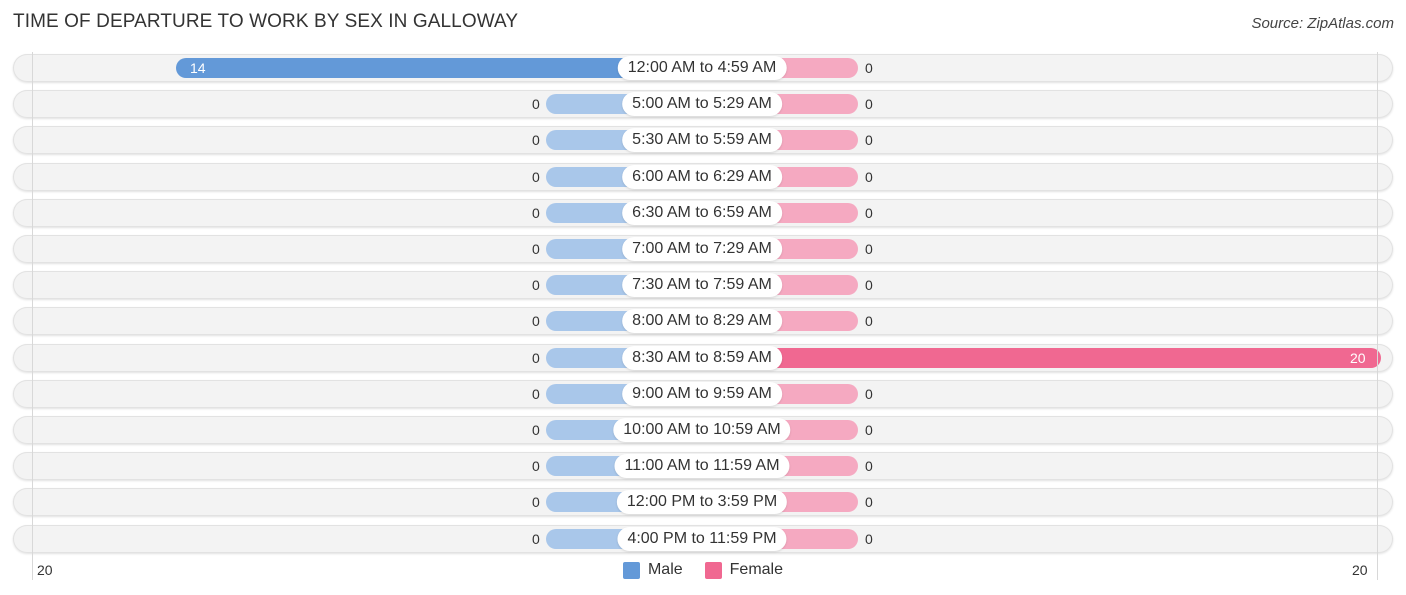 Image resolution: width=1406 pixels, height=595 pixels. What do you see at coordinates (1377, 316) in the screenshot?
I see `axis-line-right` at bounding box center [1377, 316].